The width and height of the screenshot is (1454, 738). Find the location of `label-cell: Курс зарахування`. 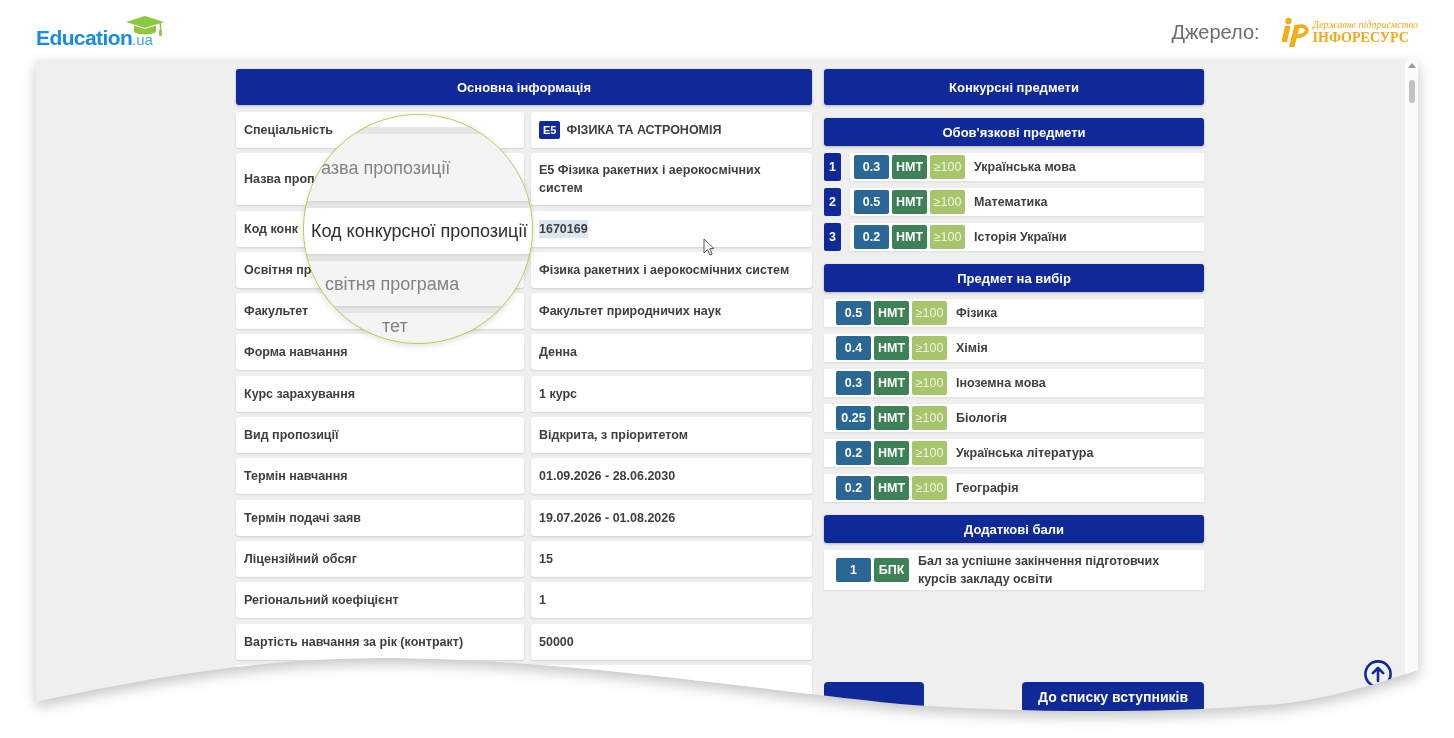

label-cell: Курс зарахування is located at coordinates (380, 393).